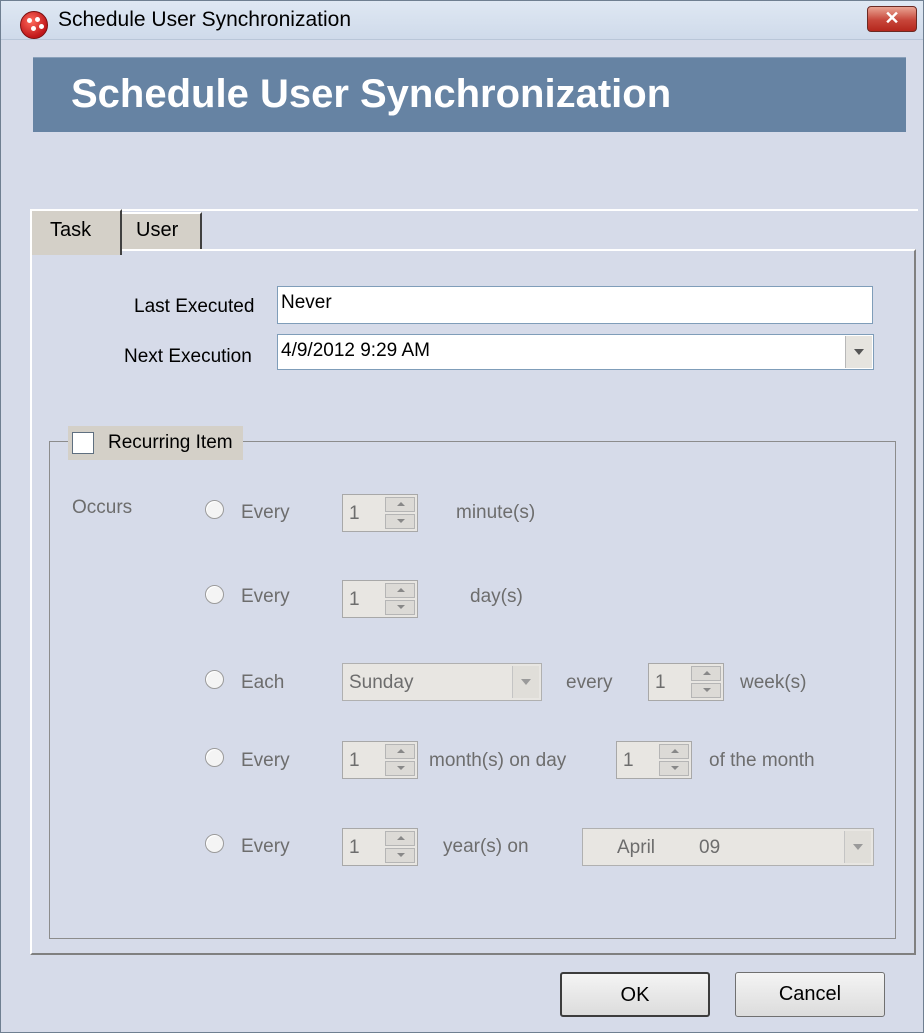 This screenshot has height=1033, width=924. I want to click on cancel-button: Cancel, so click(810, 994).